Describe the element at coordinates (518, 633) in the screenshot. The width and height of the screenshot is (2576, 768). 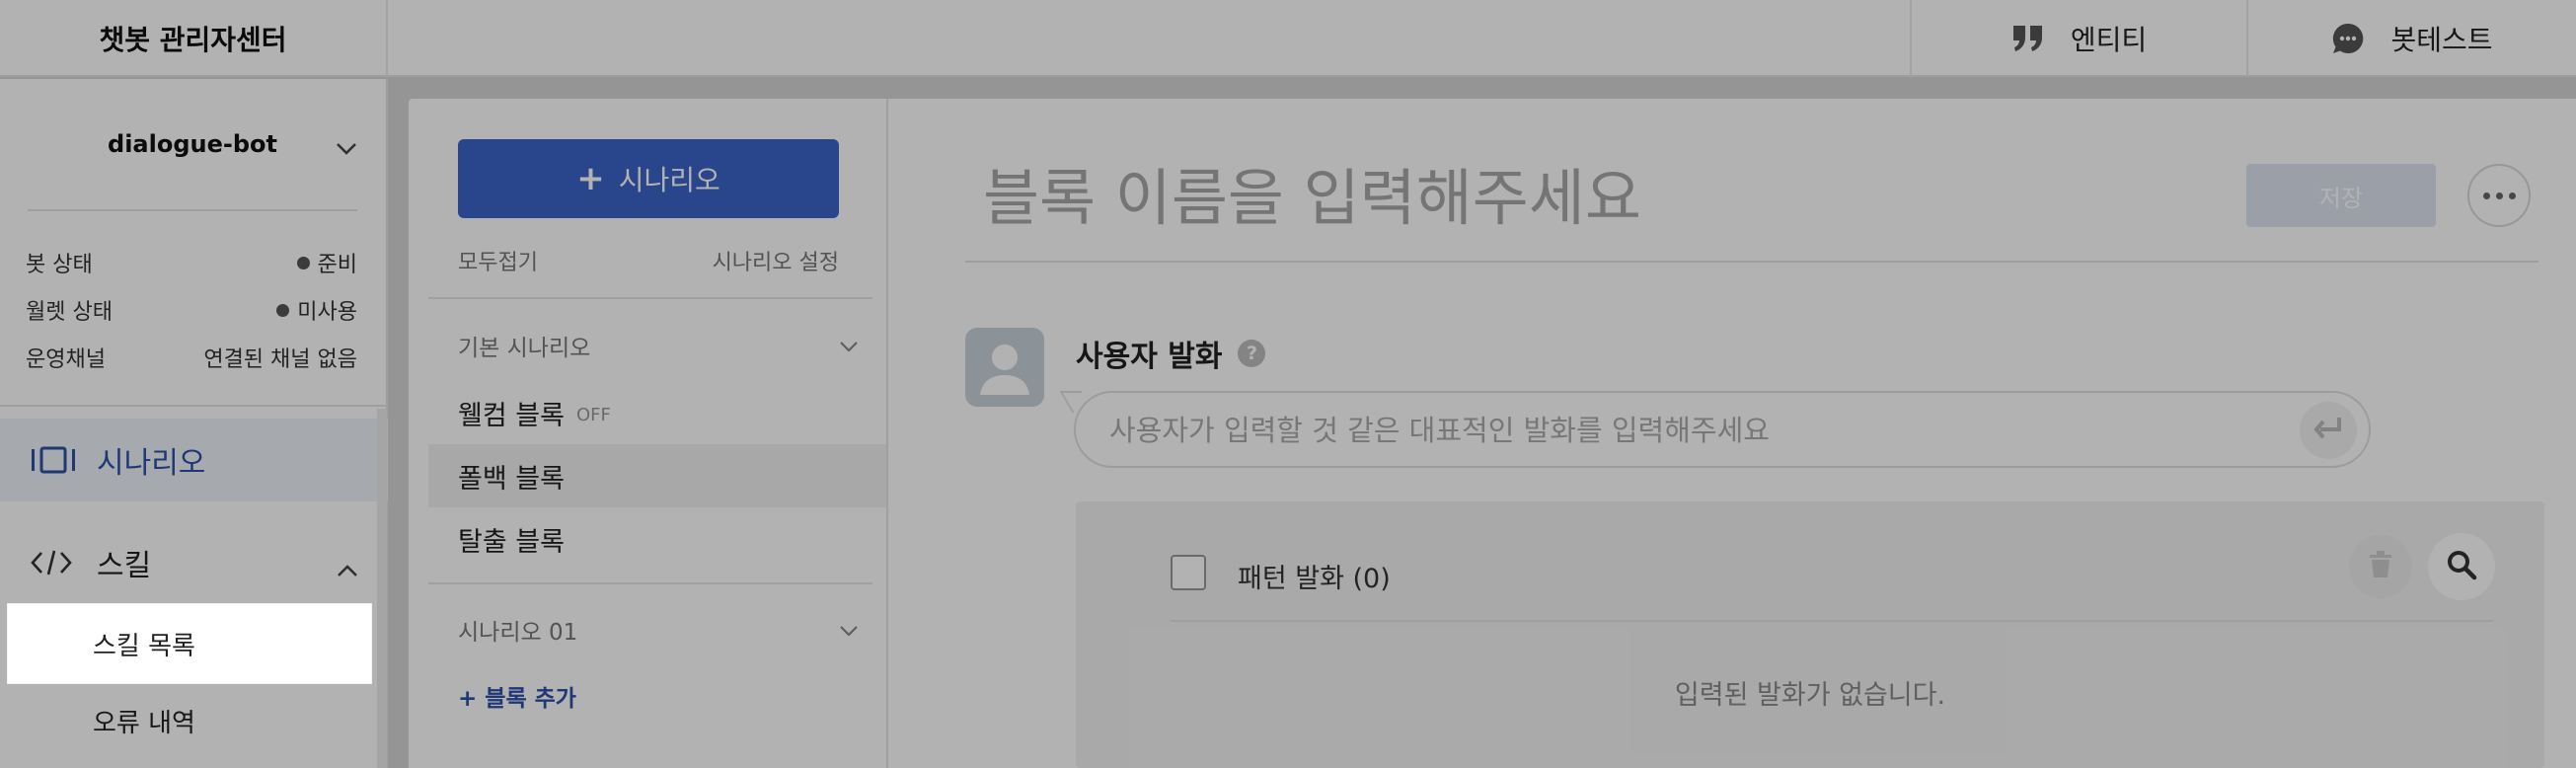
I see `scenario-group-title: 시나리오 01` at that location.